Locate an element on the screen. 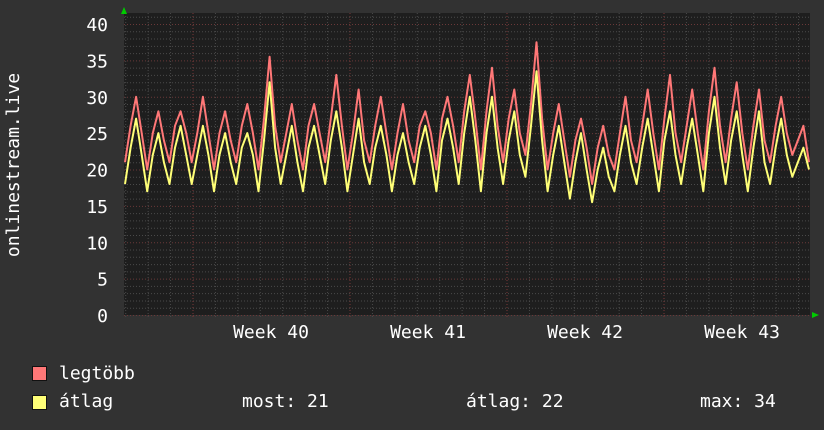 This screenshot has height=430, width=824. y-tick-label: 35 is located at coordinates (97, 61).